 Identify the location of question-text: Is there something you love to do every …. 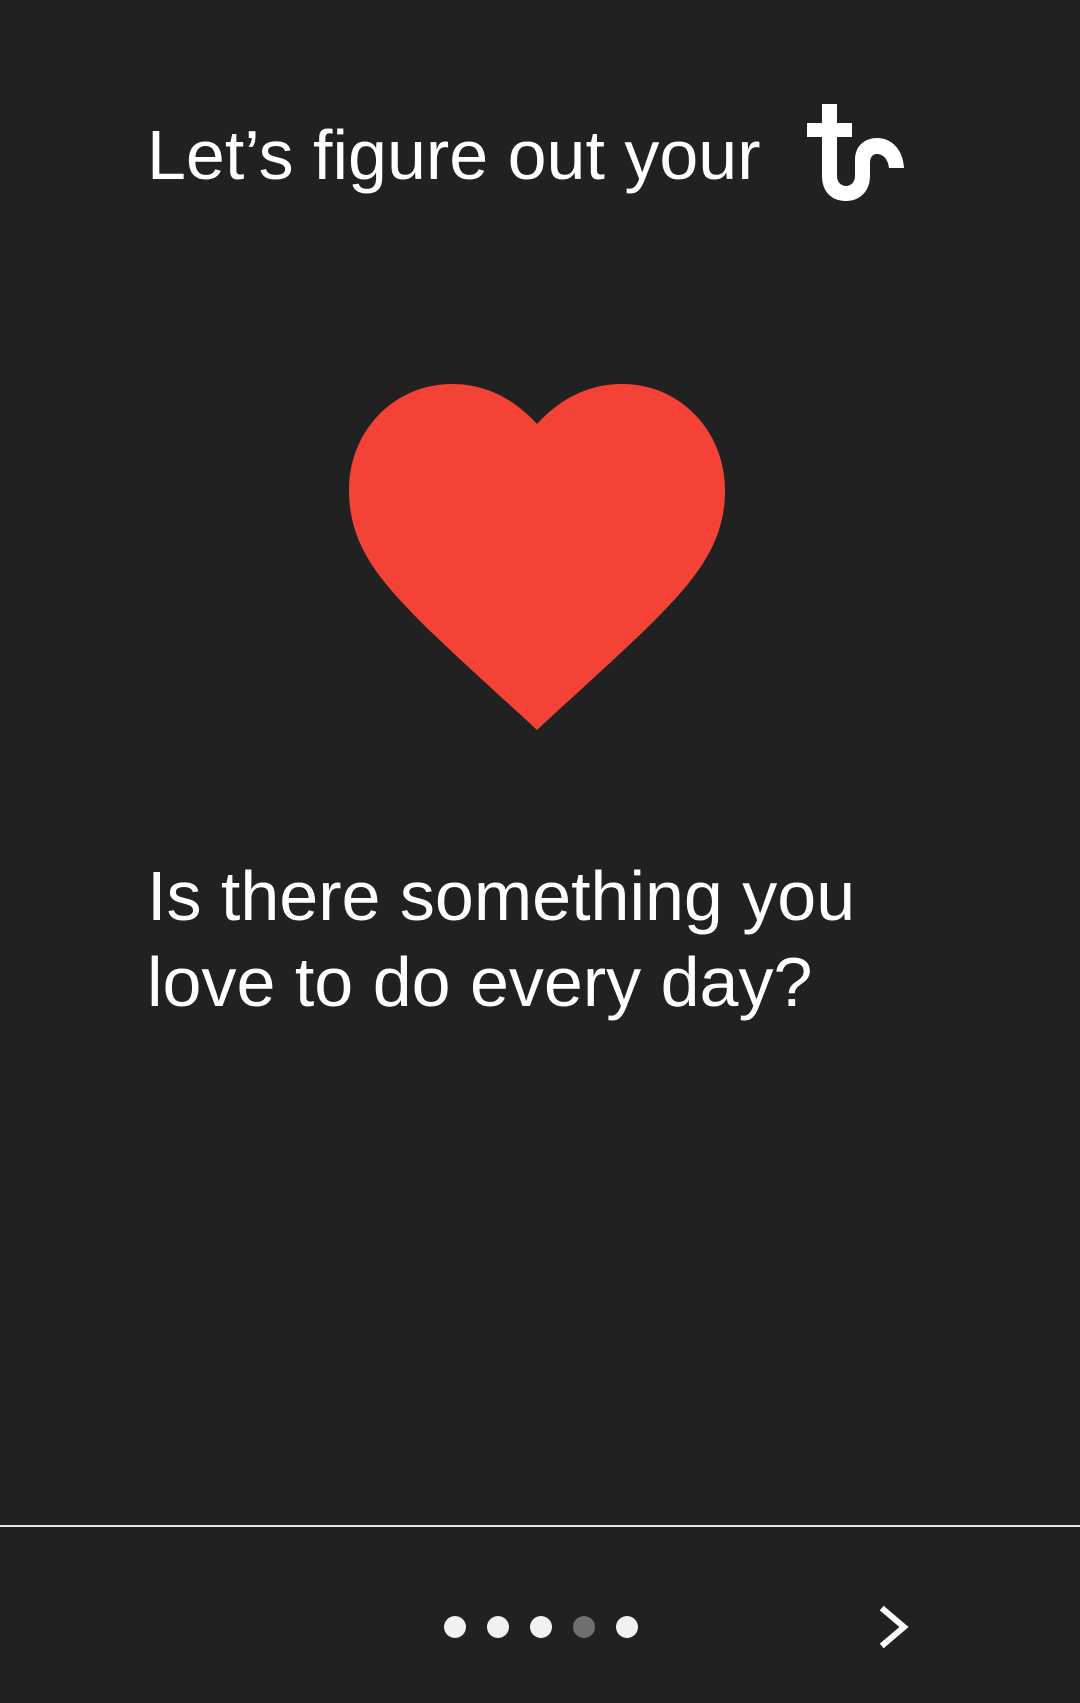
(501, 939).